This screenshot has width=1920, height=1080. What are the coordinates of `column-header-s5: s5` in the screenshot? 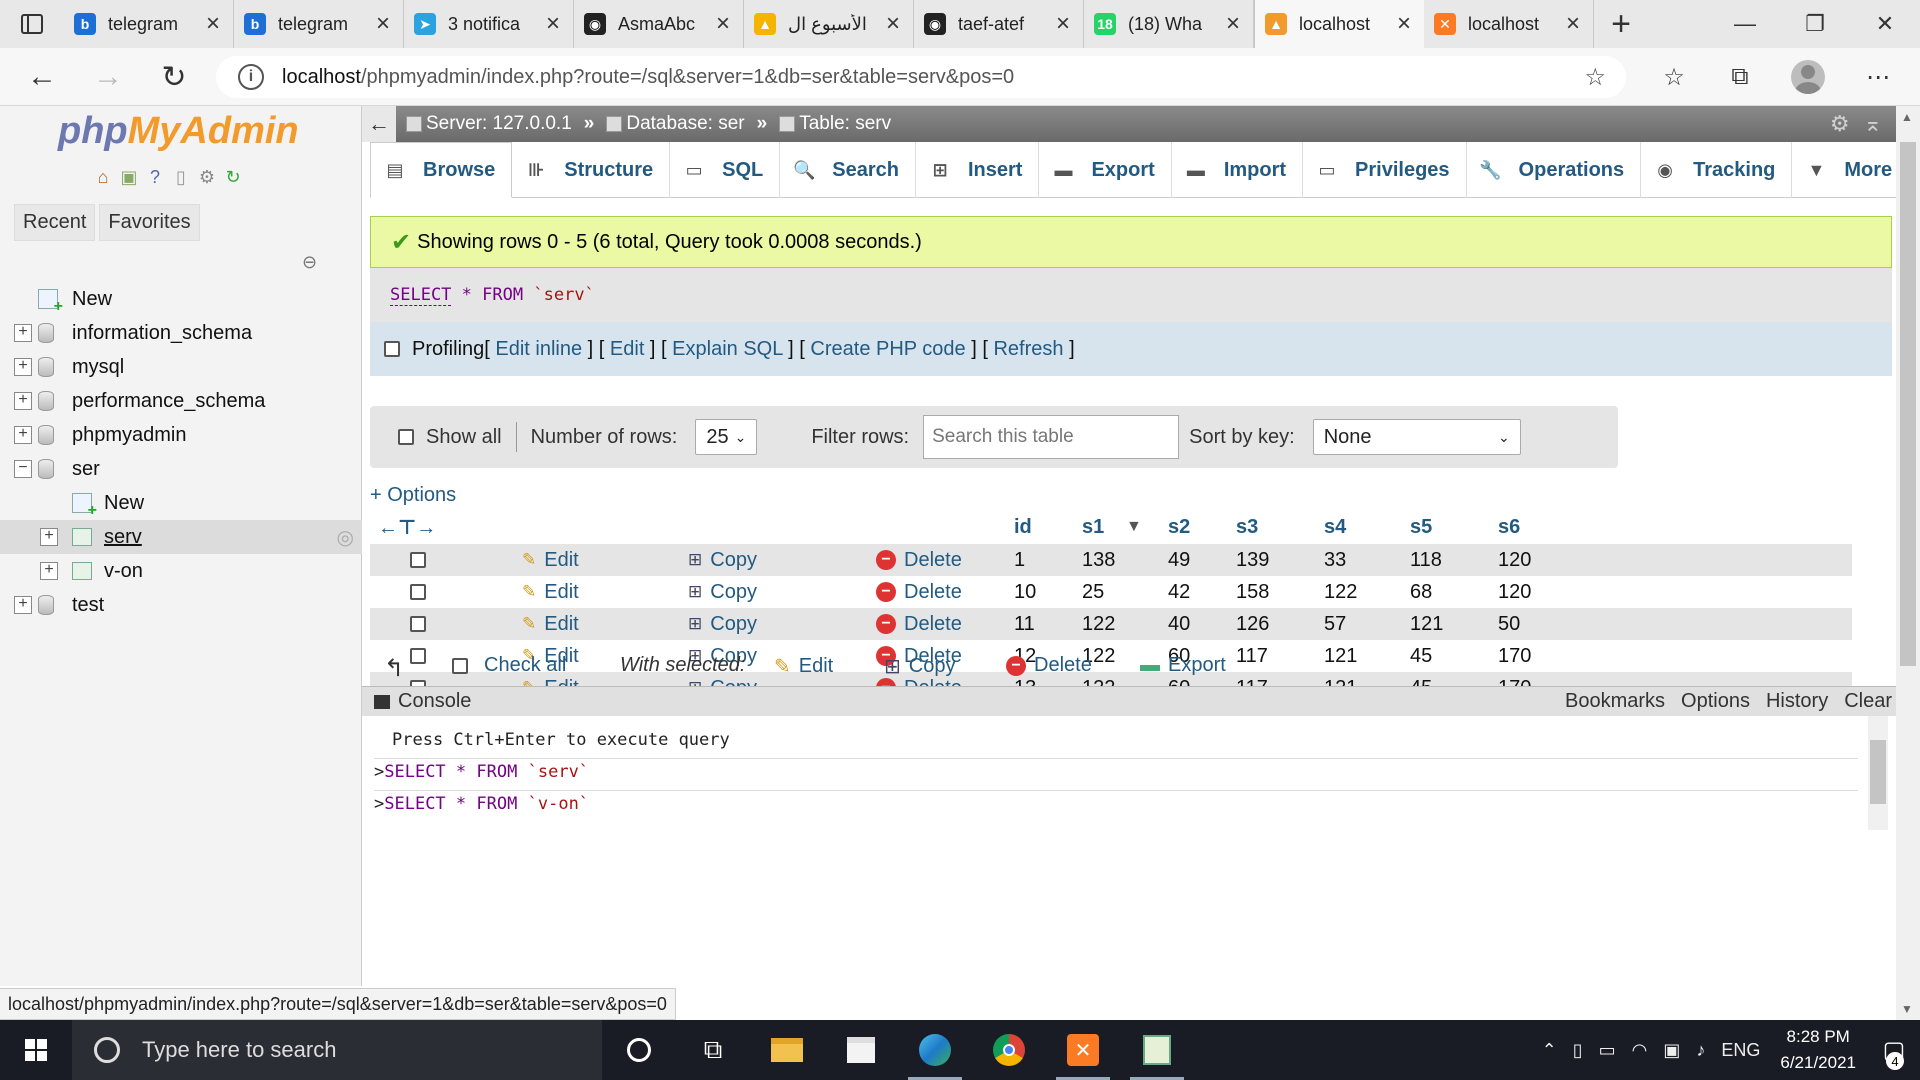 It's located at (1421, 527).